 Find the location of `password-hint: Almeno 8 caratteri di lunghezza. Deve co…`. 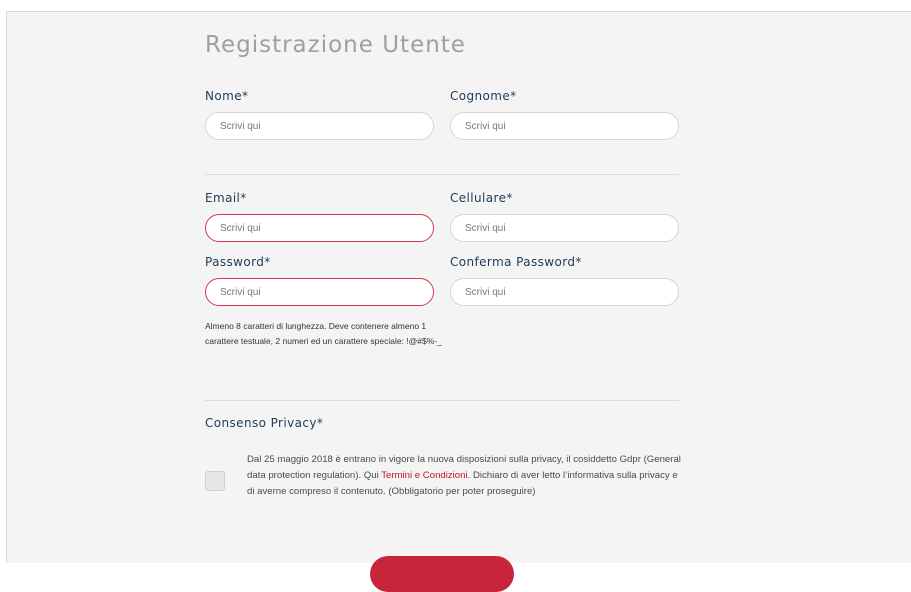

password-hint: Almeno 8 caratteri di lunghezza. Deve co… is located at coordinates (323, 333).